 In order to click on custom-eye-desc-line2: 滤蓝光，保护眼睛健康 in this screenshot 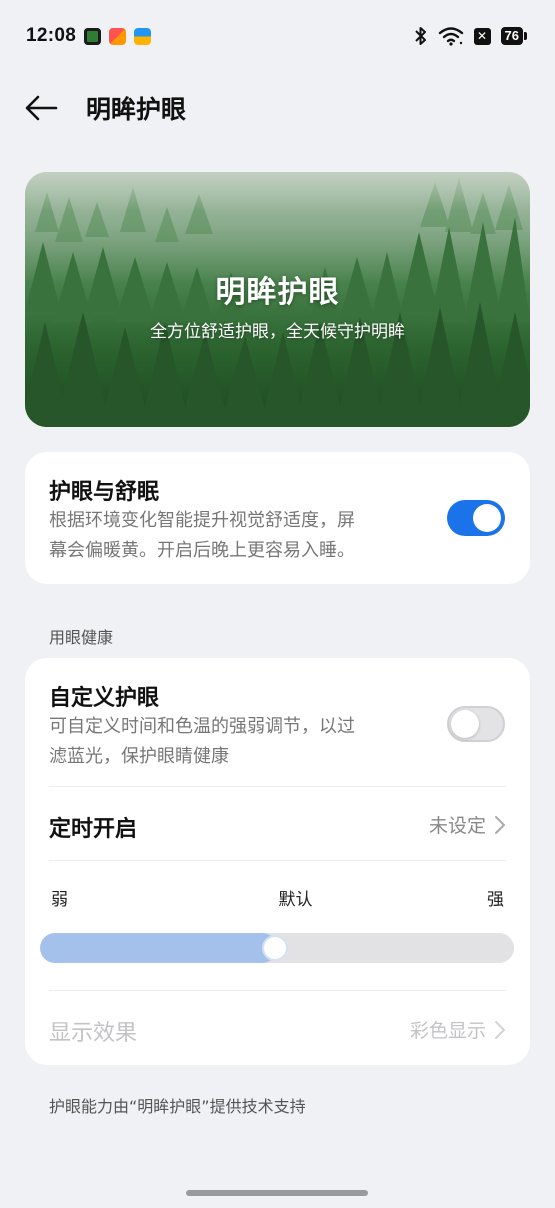, I will do `click(139, 756)`.